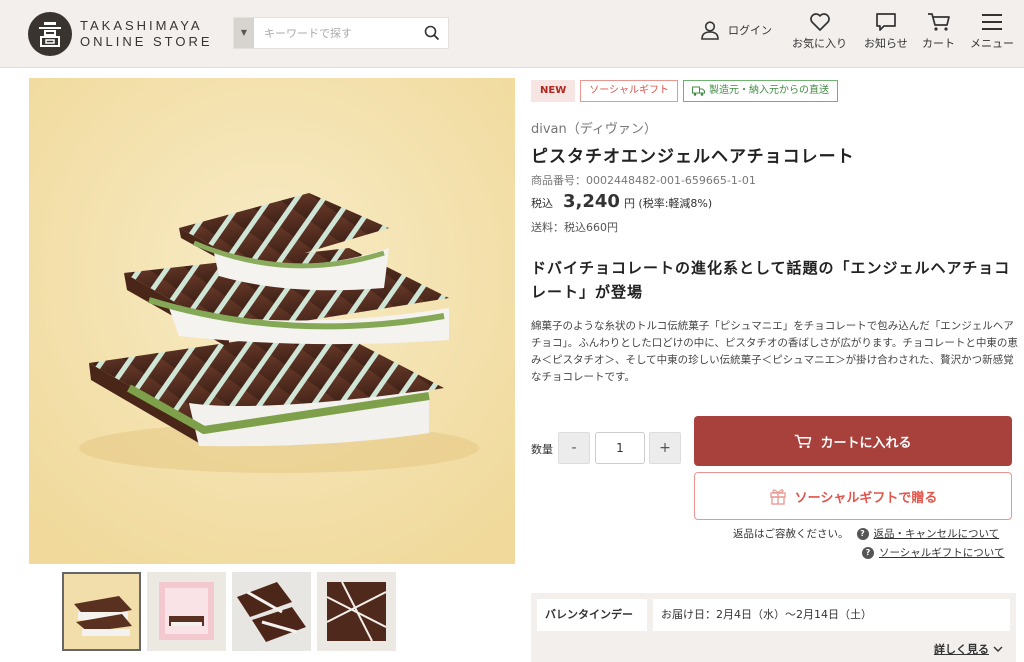 This screenshot has width=1024, height=662. Describe the element at coordinates (750, 30) in the screenshot. I see `login-label: ログイン` at that location.